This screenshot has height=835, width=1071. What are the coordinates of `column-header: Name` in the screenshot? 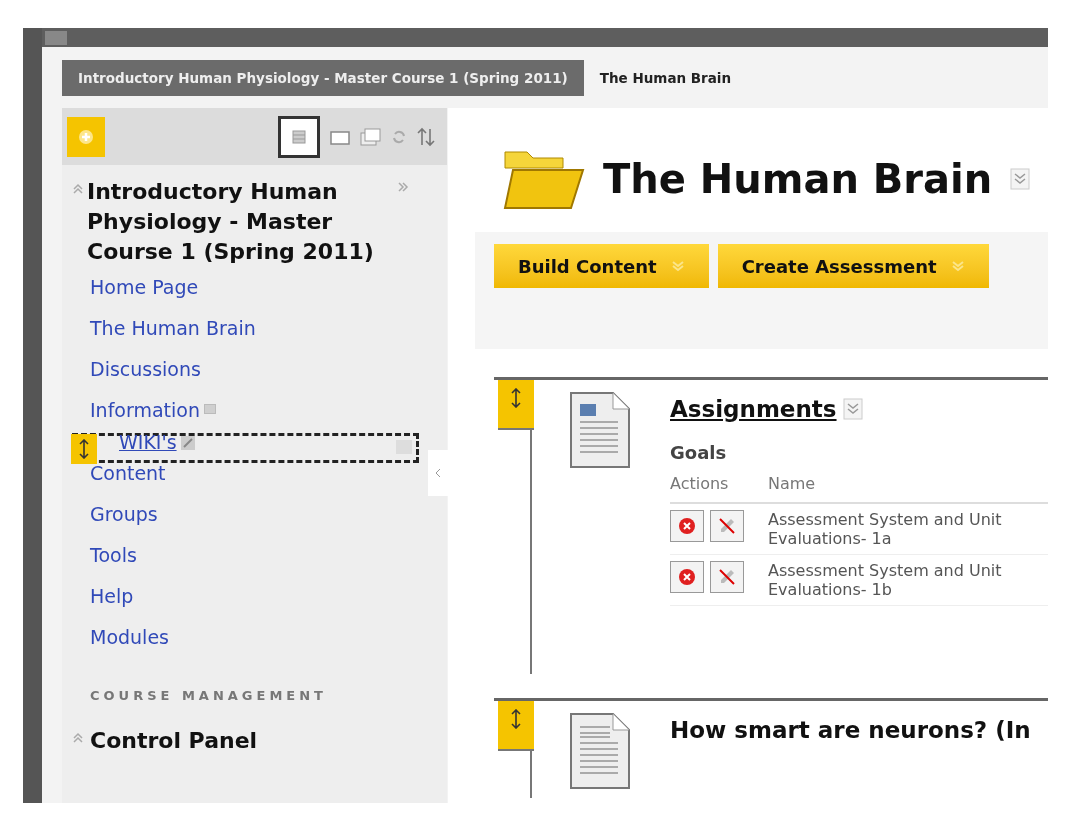 It's located at (792, 483).